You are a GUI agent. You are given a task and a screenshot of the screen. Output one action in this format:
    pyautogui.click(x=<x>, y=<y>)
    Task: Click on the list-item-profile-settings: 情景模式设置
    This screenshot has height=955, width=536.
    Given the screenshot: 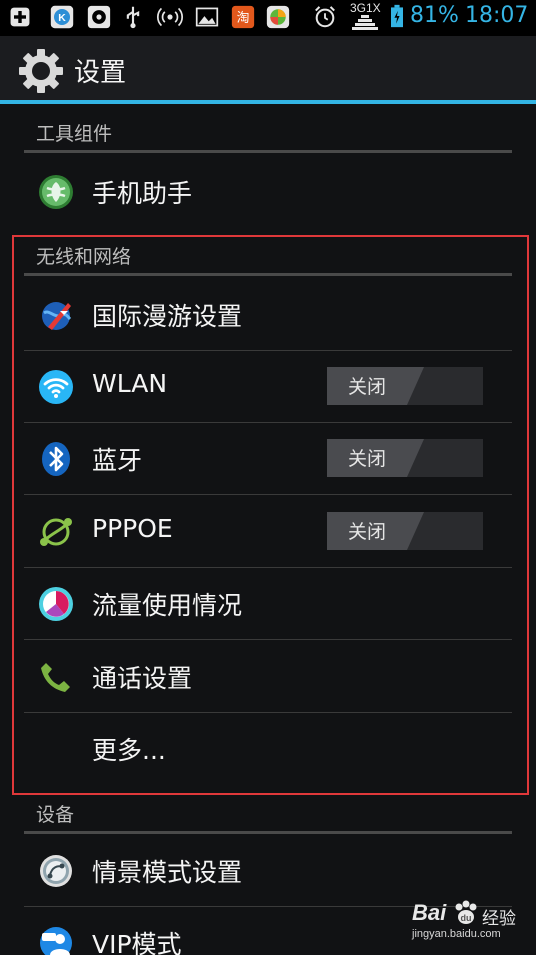 What is the action you would take?
    pyautogui.click(x=268, y=871)
    